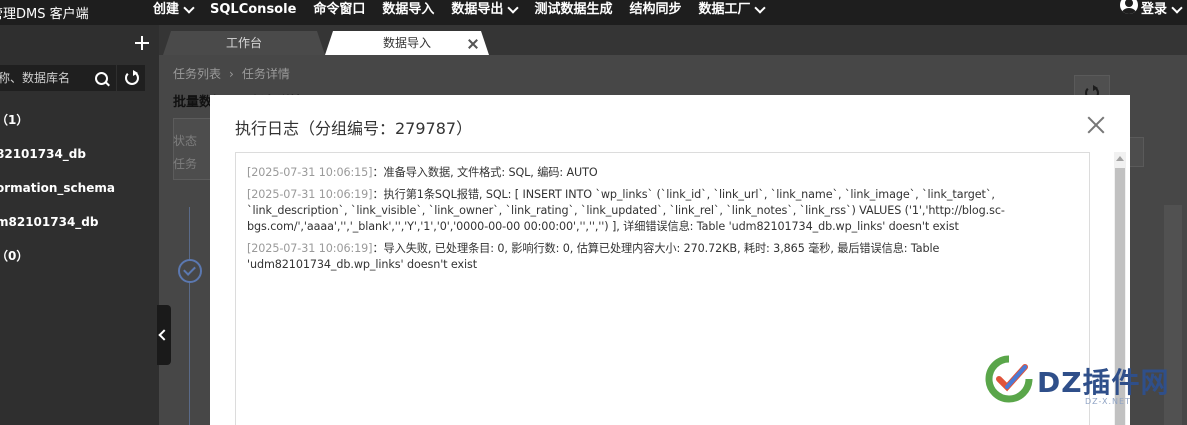 The height and width of the screenshot is (425, 1187). Describe the element at coordinates (43, 78) in the screenshot. I see `search-input` at that location.